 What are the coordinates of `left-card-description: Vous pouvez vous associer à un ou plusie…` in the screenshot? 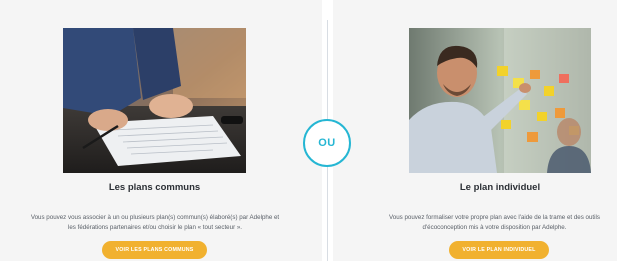 It's located at (155, 222).